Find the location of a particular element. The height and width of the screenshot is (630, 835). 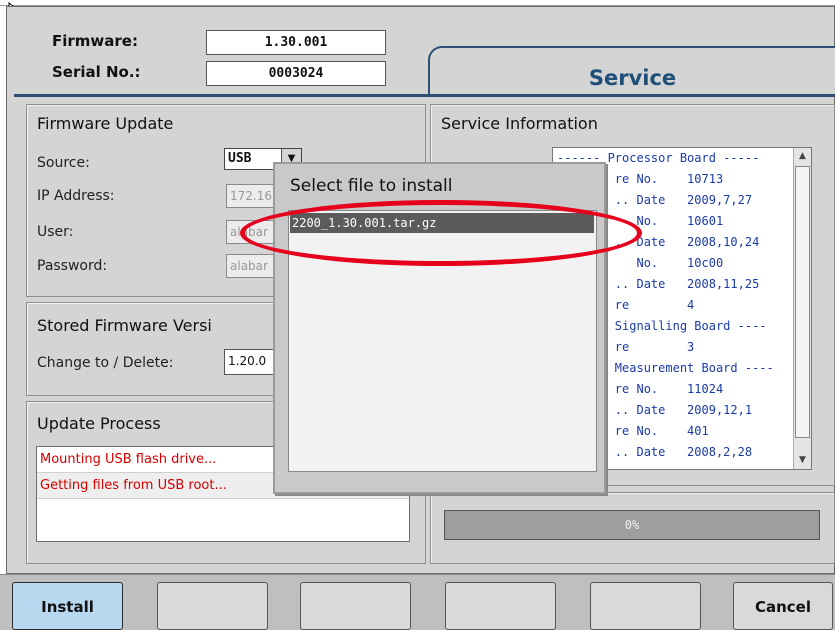

ip-address-label: IP Address: is located at coordinates (76, 196).